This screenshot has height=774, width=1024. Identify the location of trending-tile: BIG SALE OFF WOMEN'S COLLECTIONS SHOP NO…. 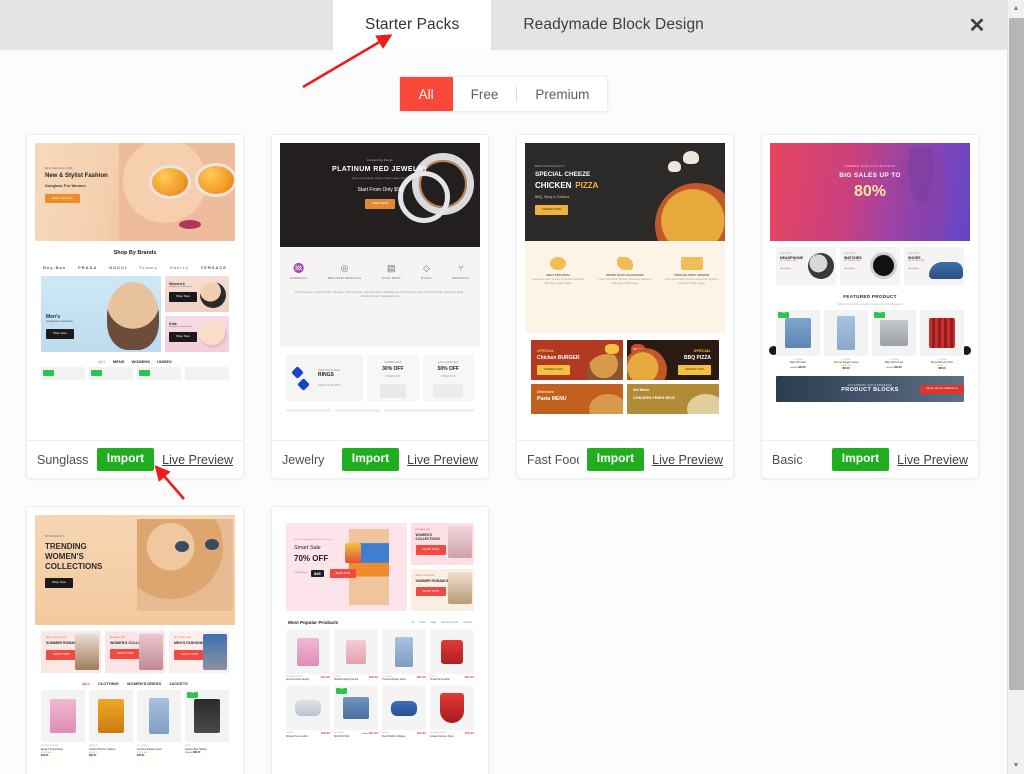
(135, 652).